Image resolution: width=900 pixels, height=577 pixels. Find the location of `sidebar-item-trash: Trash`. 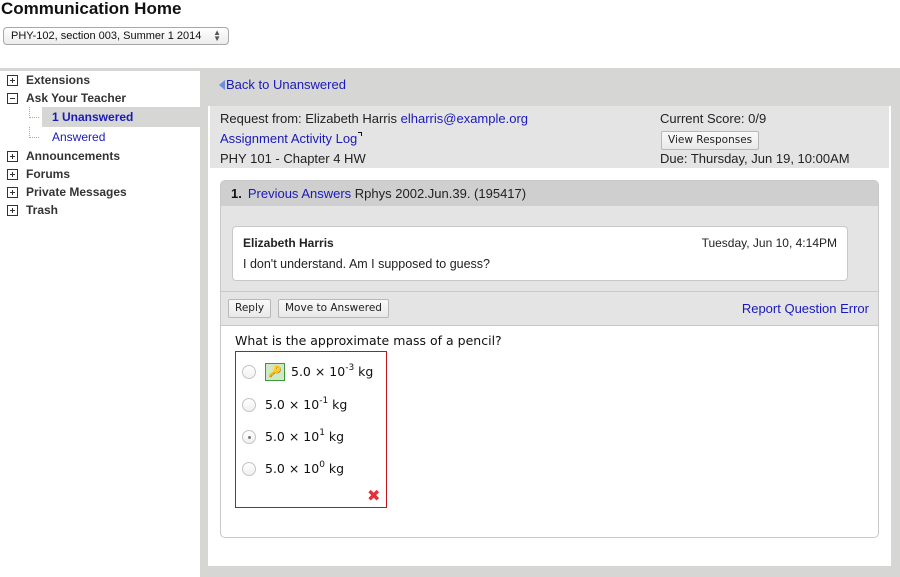

sidebar-item-trash: Trash is located at coordinates (100, 210).